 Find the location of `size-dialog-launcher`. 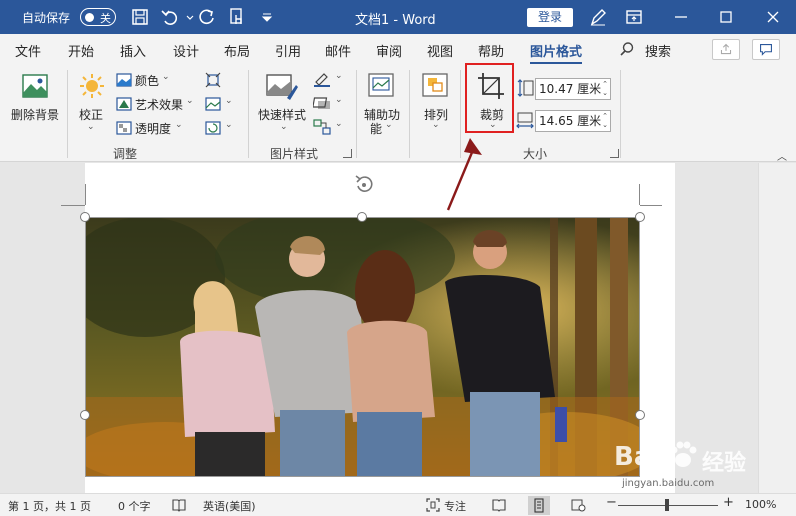

size-dialog-launcher is located at coordinates (614, 153).